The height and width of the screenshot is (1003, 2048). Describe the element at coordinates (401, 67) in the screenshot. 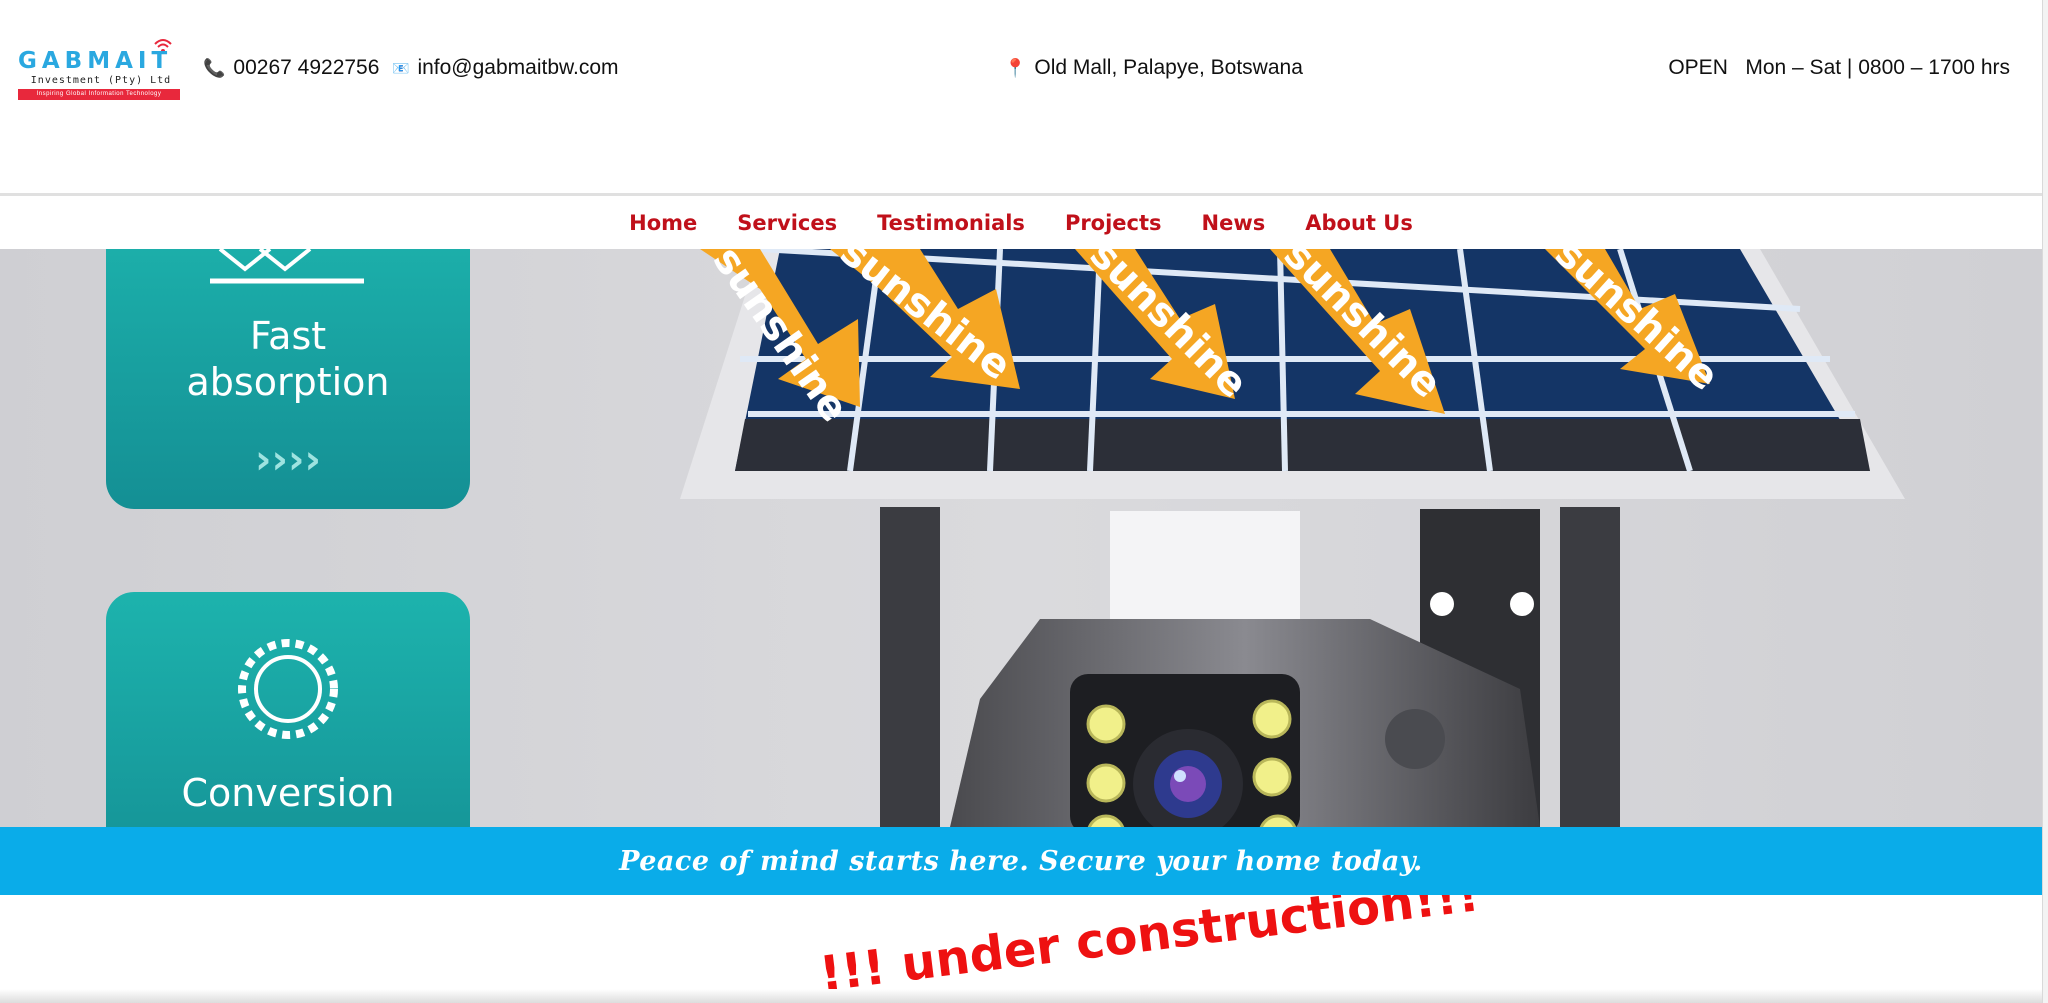

I see `email-icon: 📧` at that location.